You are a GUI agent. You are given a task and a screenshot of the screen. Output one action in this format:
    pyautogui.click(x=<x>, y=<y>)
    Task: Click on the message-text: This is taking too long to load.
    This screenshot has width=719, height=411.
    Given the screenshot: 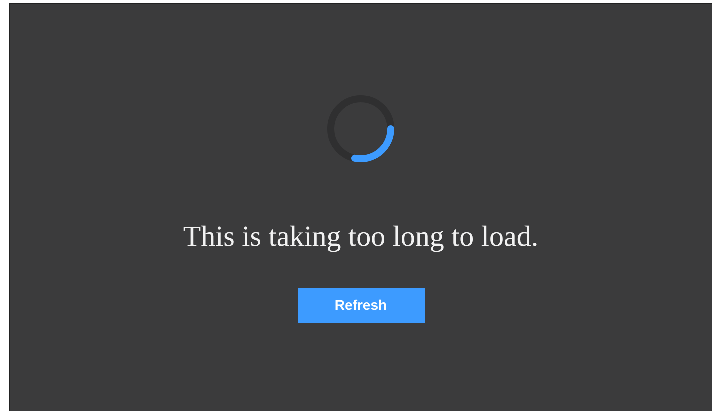 What is the action you would take?
    pyautogui.click(x=361, y=237)
    